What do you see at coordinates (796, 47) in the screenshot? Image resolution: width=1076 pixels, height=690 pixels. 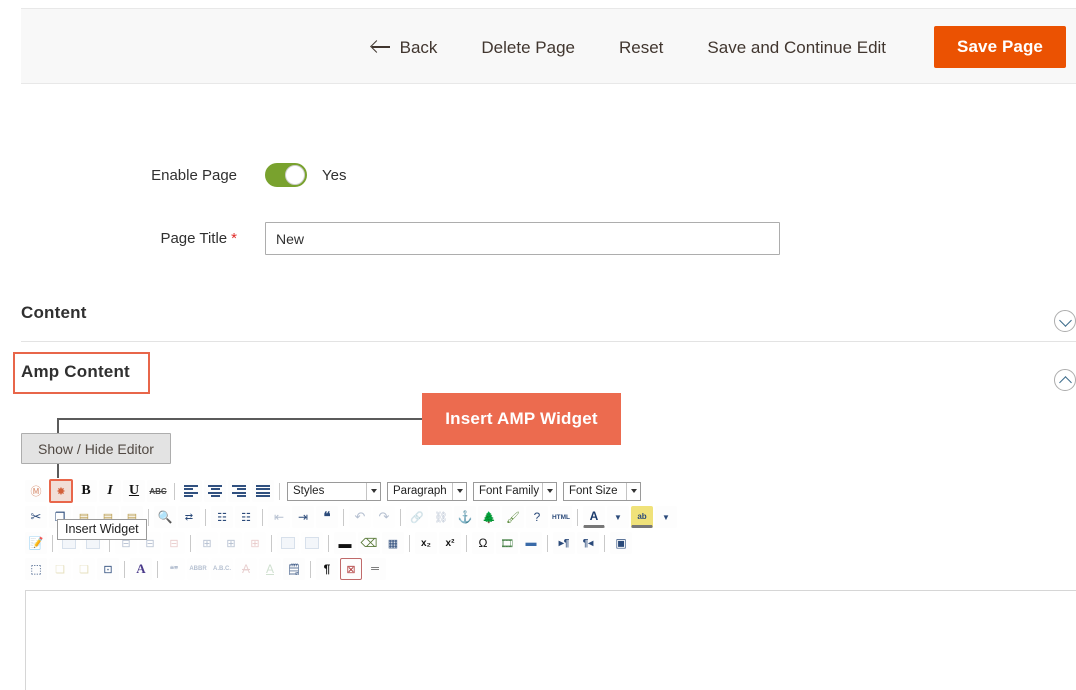 I see `save-and-continue-edit-button: Save and Continue Edit` at bounding box center [796, 47].